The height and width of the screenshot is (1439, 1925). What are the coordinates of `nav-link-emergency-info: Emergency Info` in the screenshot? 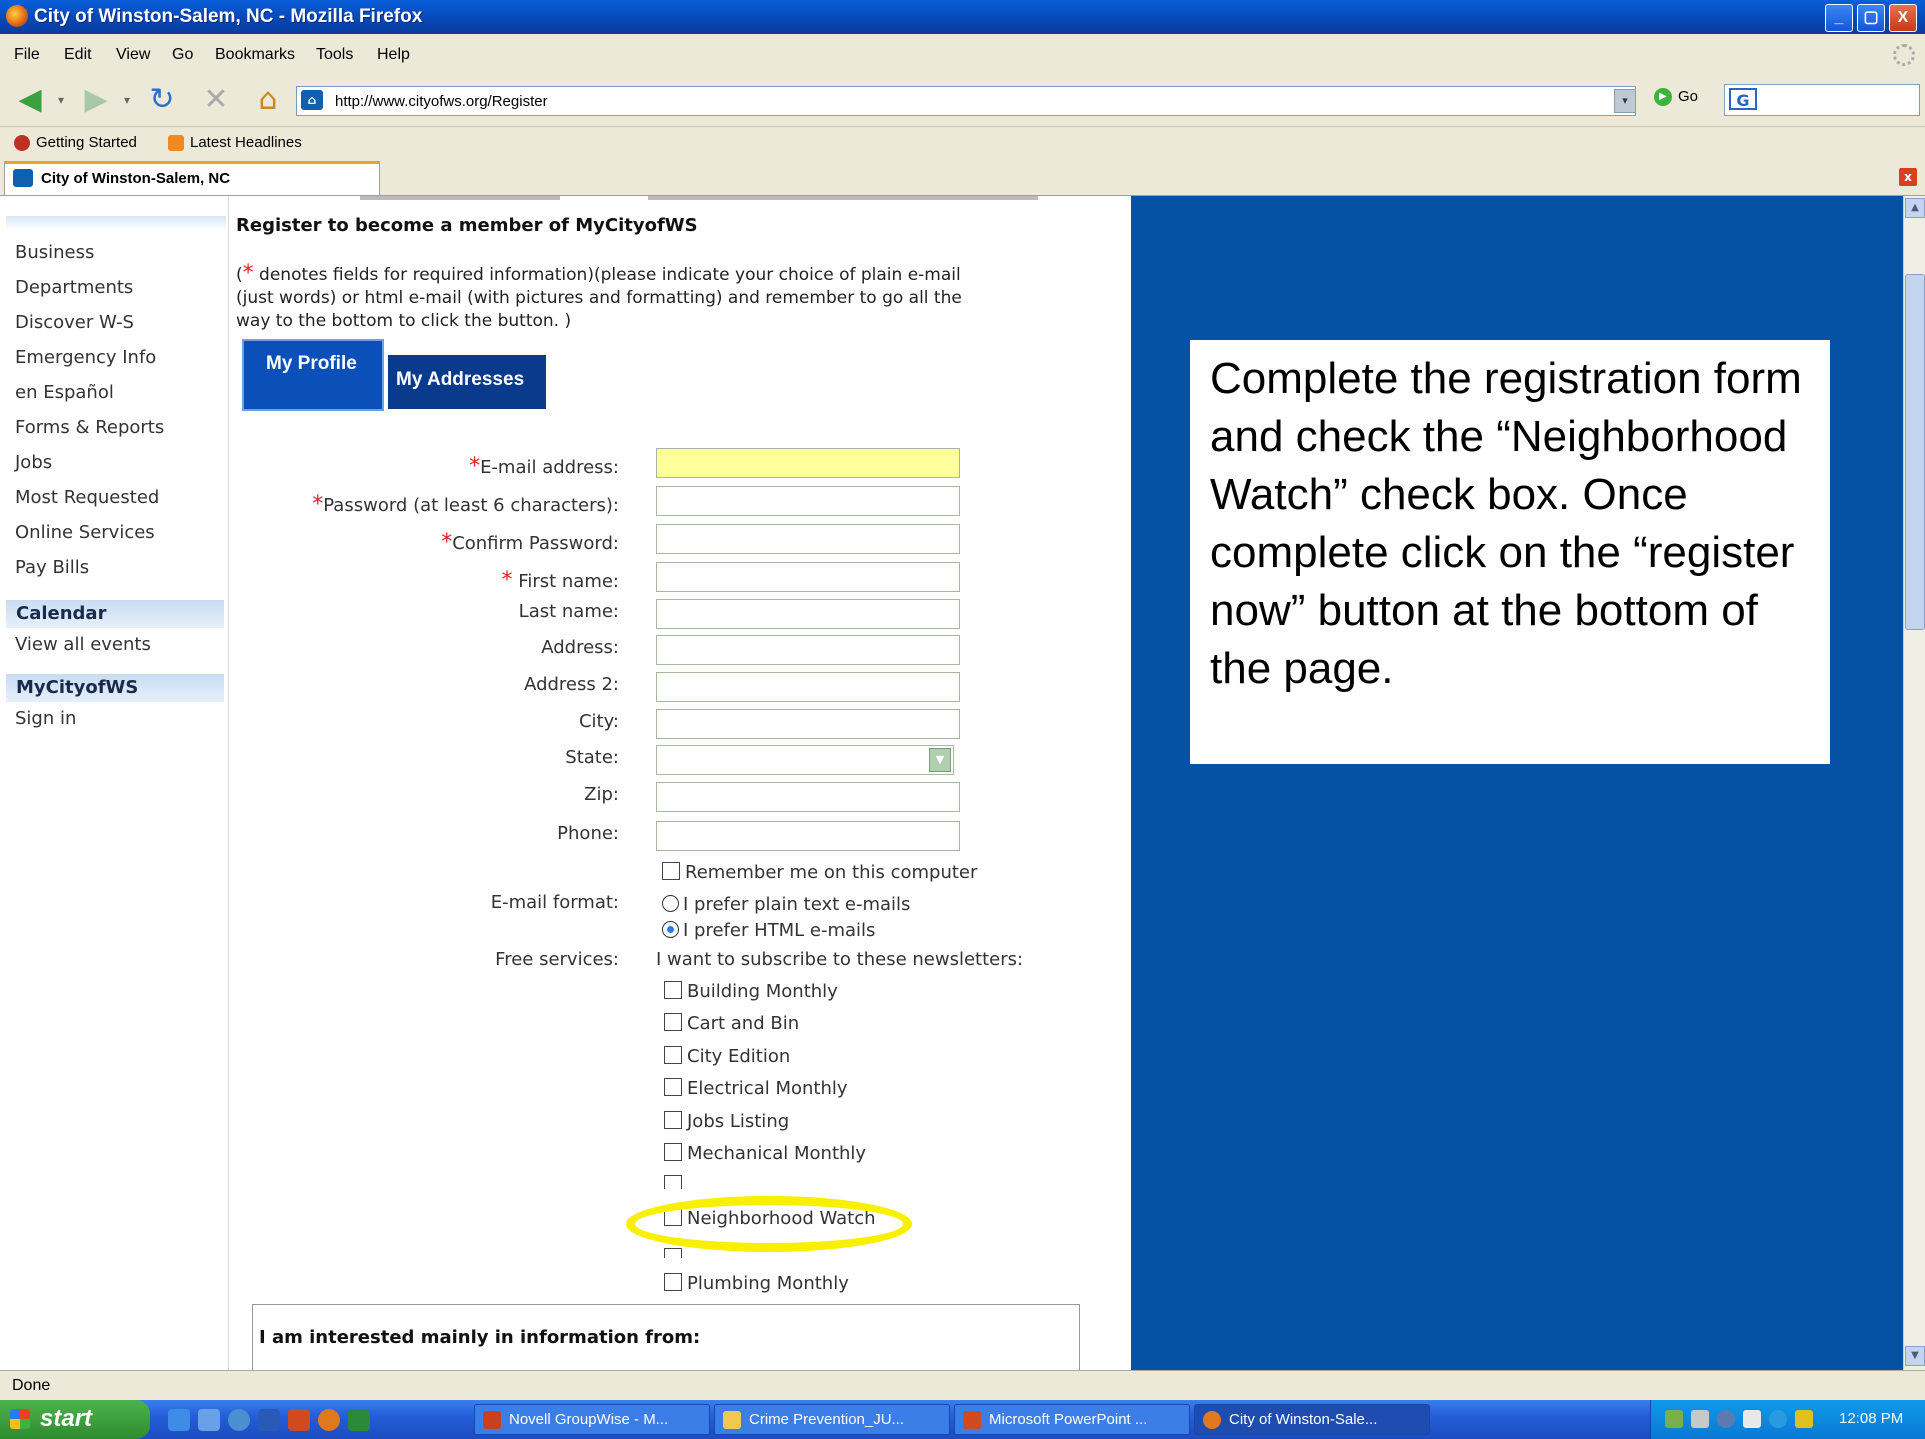 It's located at (85, 357).